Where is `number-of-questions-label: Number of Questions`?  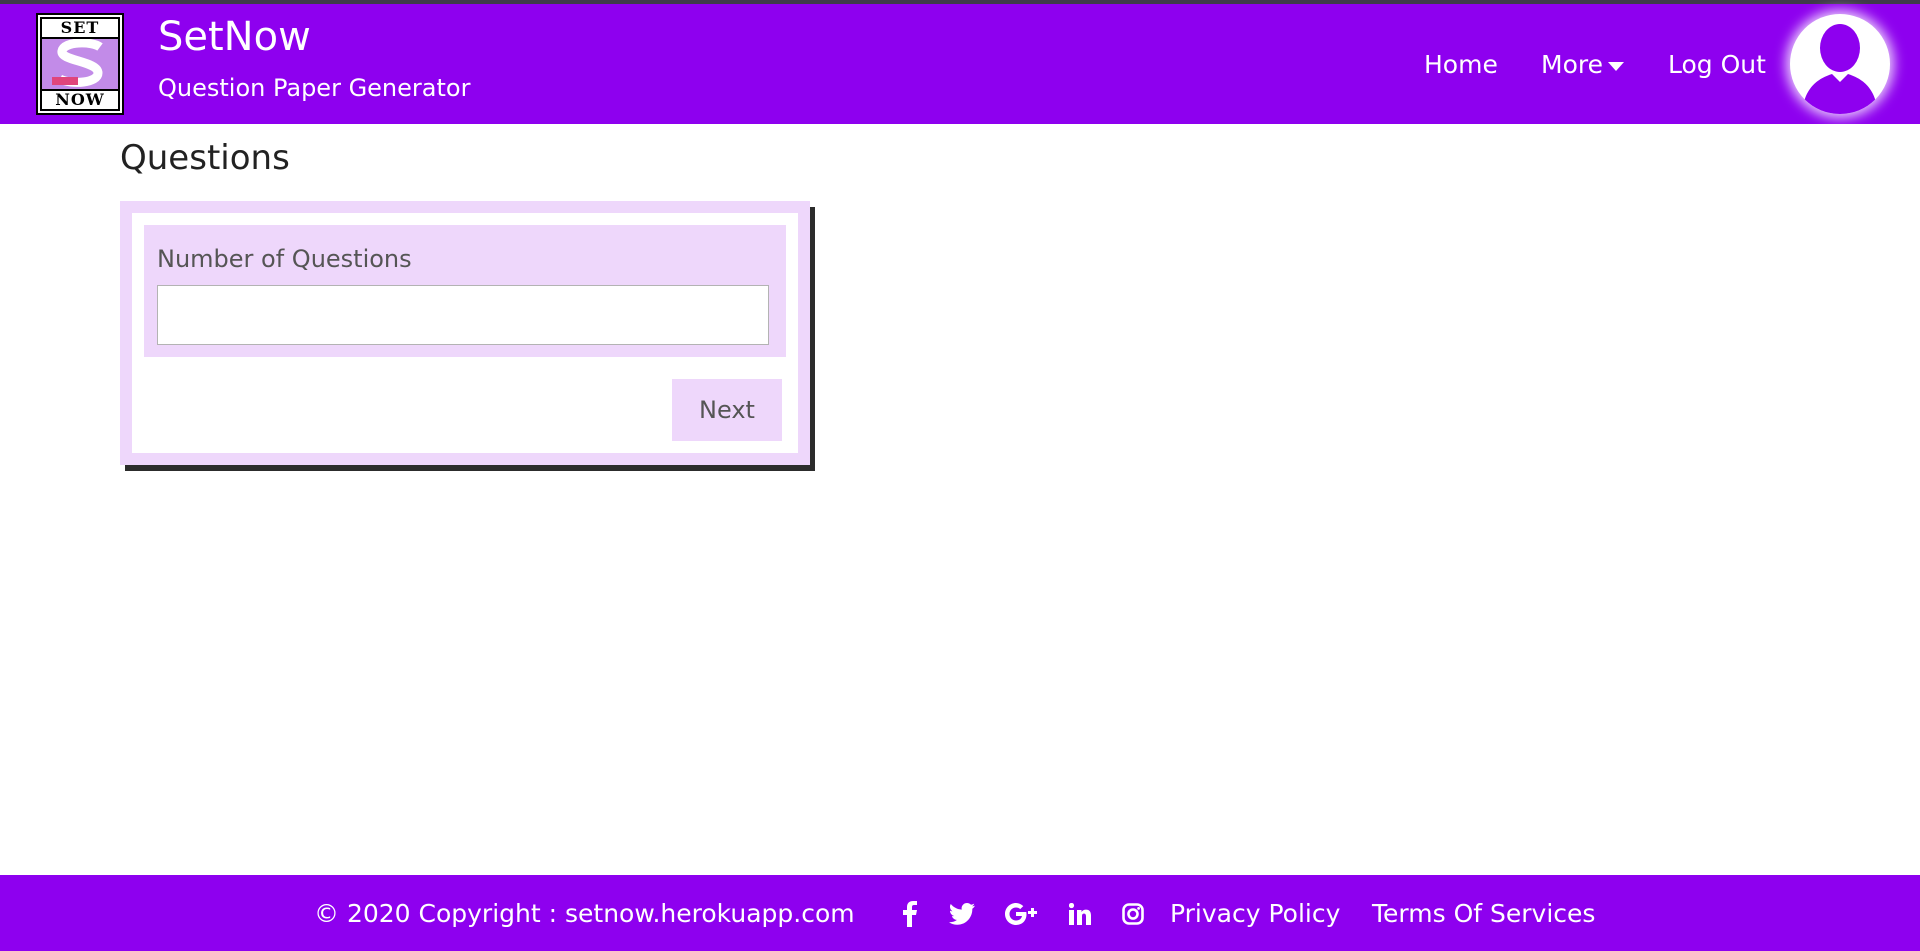
number-of-questions-label: Number of Questions is located at coordinates (284, 259).